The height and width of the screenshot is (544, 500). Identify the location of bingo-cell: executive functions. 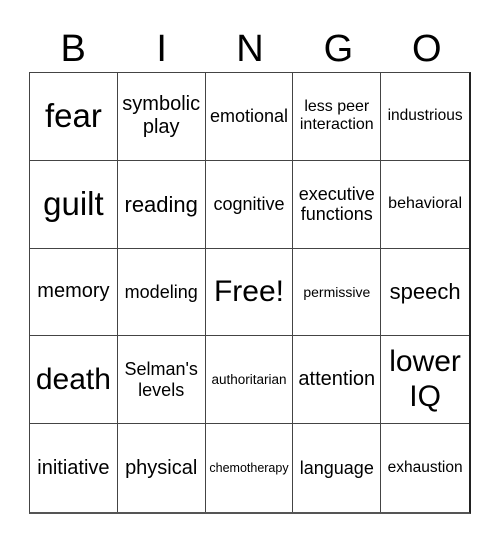
(337, 204).